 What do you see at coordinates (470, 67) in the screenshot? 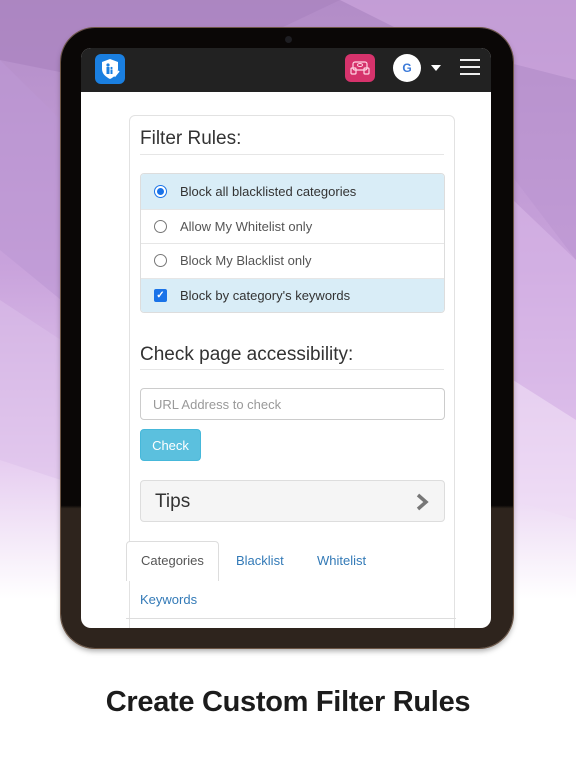
I see `hamburger-icon` at bounding box center [470, 67].